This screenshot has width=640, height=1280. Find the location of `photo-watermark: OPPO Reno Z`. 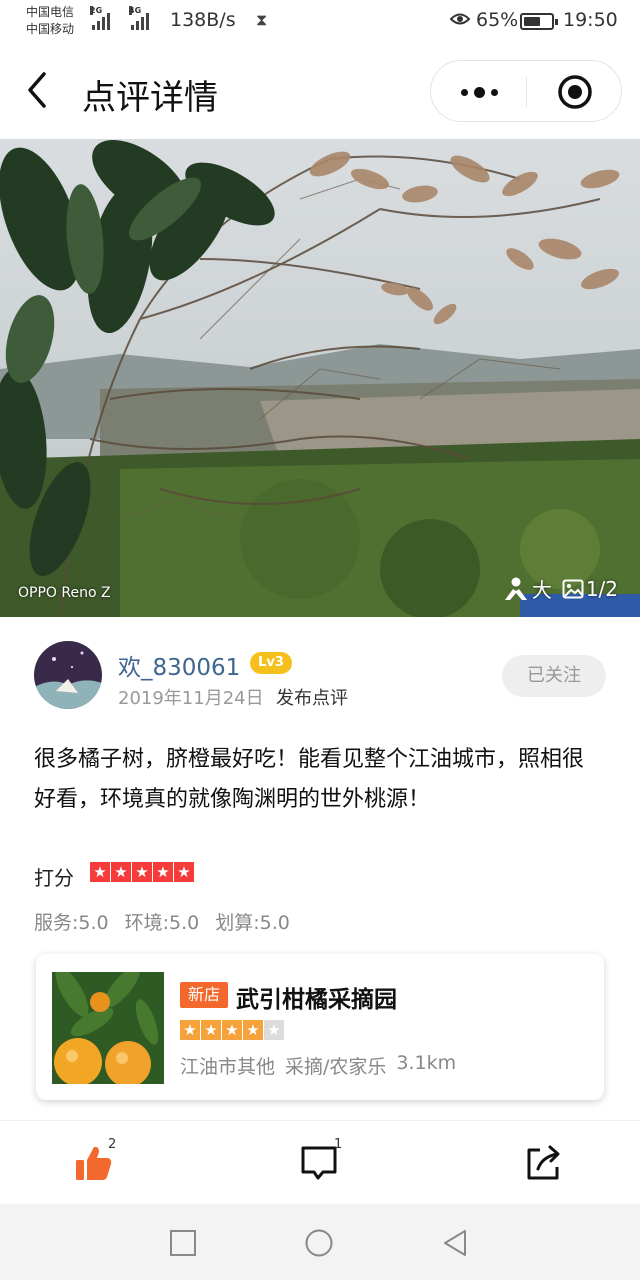

photo-watermark: OPPO Reno Z is located at coordinates (64, 593).